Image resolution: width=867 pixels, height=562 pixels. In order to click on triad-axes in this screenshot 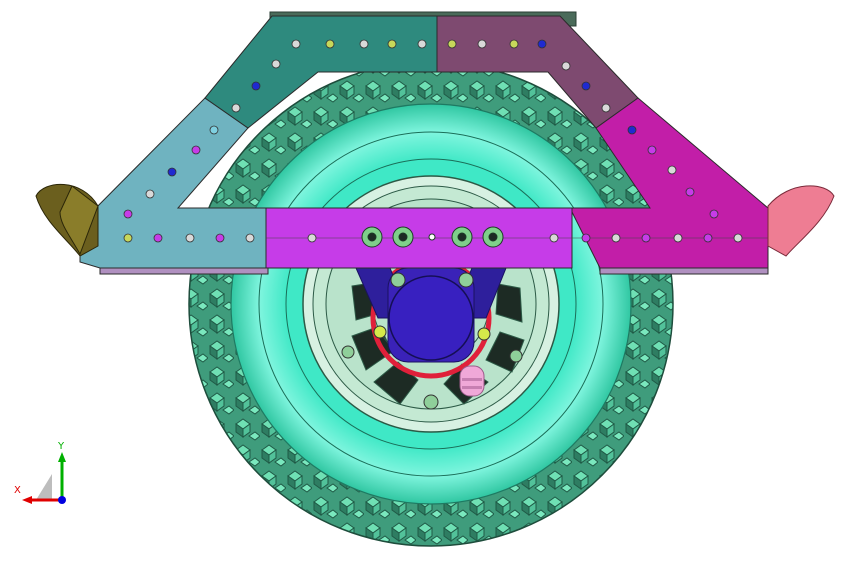, I will do `click(44, 478)`.